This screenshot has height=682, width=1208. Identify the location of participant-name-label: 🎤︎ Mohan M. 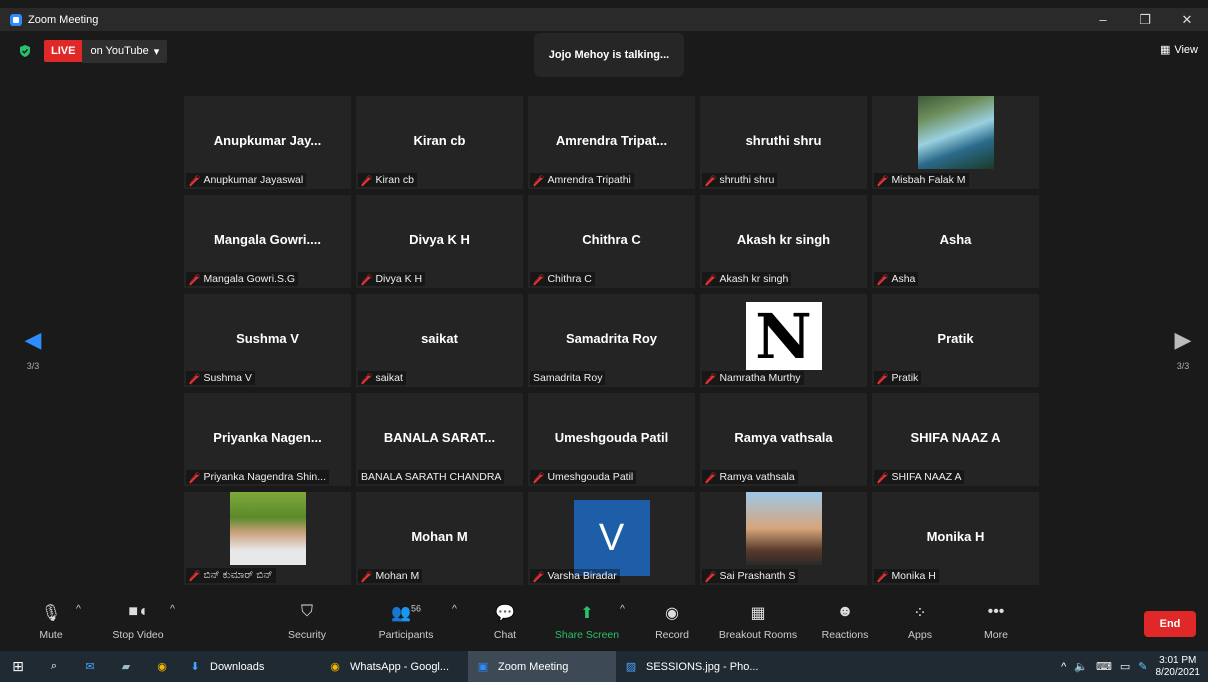
(390, 576).